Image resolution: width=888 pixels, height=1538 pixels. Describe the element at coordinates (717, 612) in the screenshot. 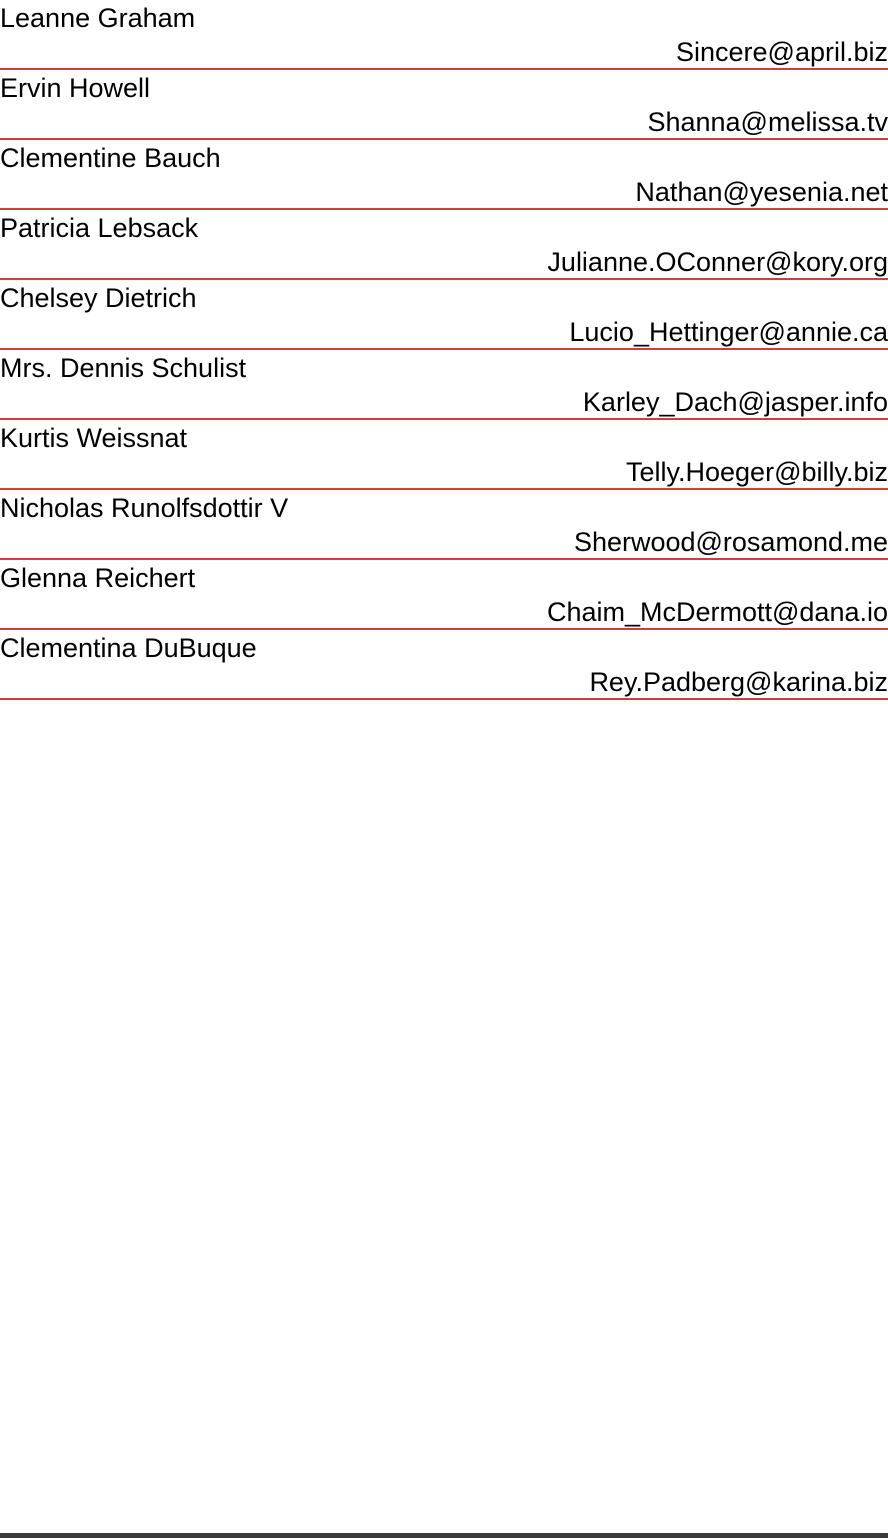

I see `user-email: Chaim_McDermott@dana.io` at that location.